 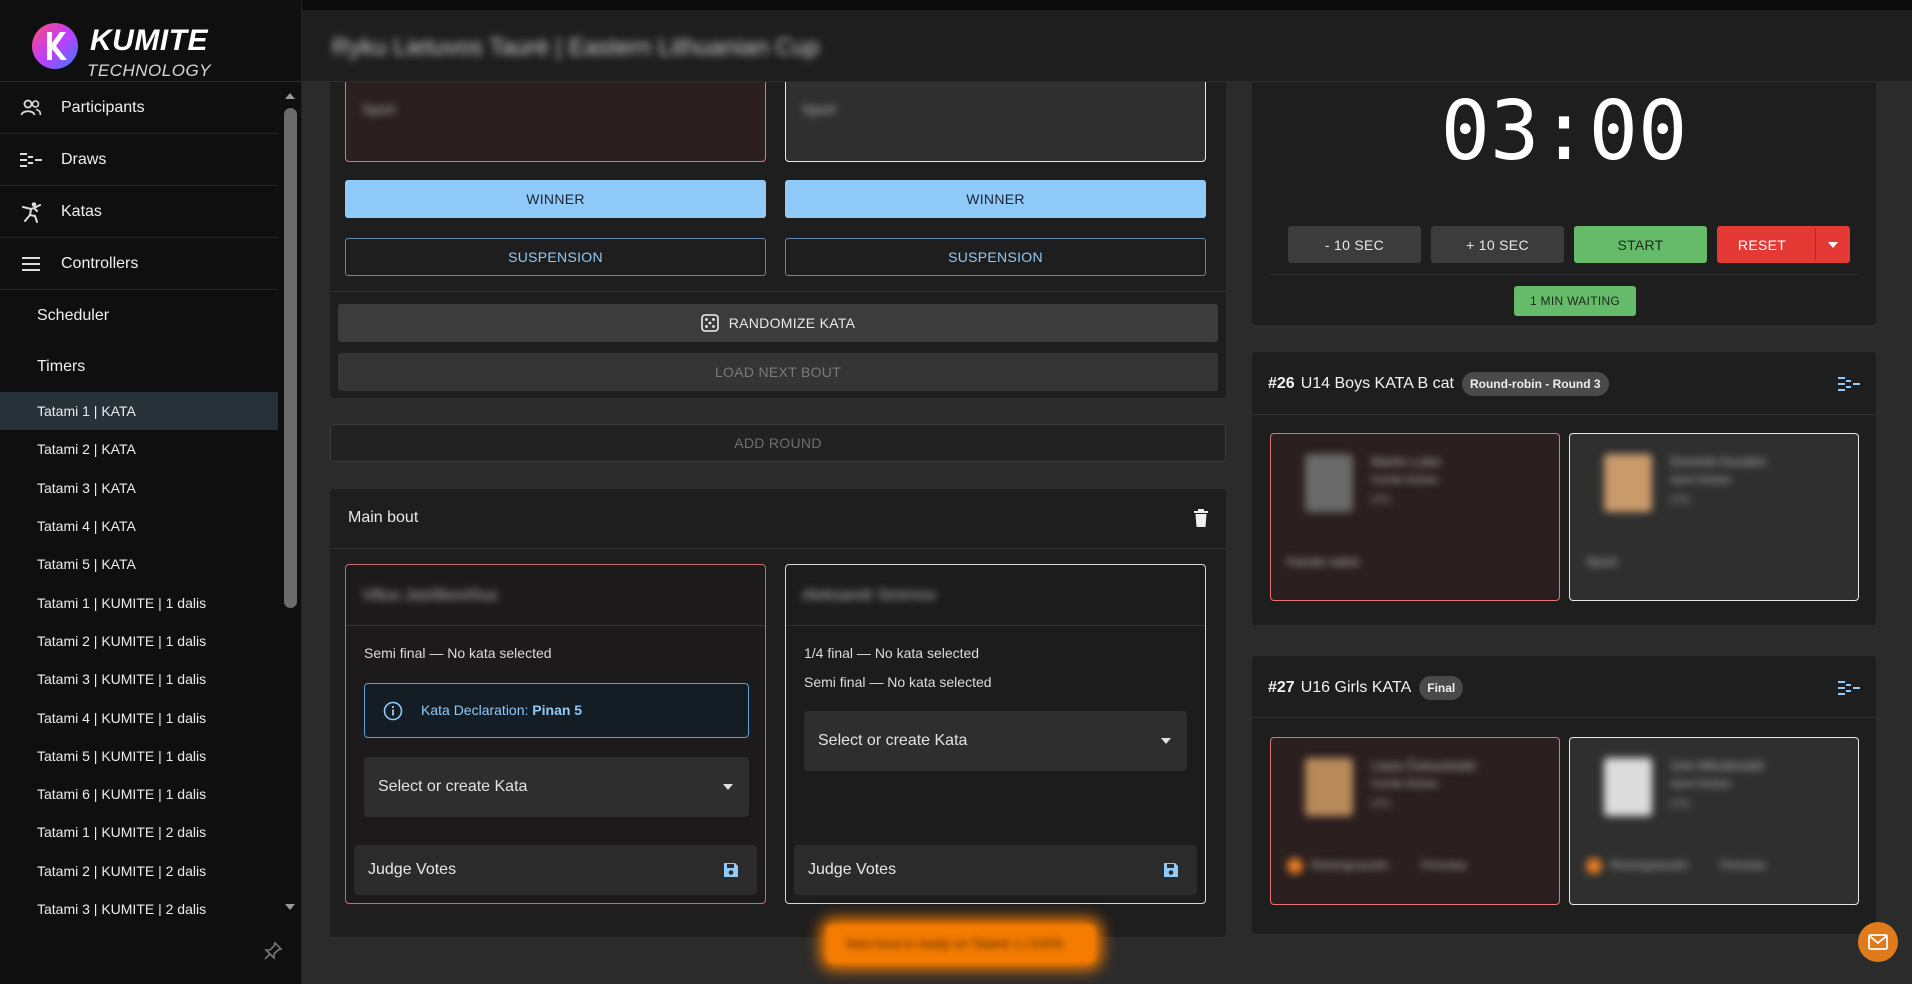 What do you see at coordinates (1575, 301) in the screenshot?
I see `waiting-button: 1 MIN WAITING` at bounding box center [1575, 301].